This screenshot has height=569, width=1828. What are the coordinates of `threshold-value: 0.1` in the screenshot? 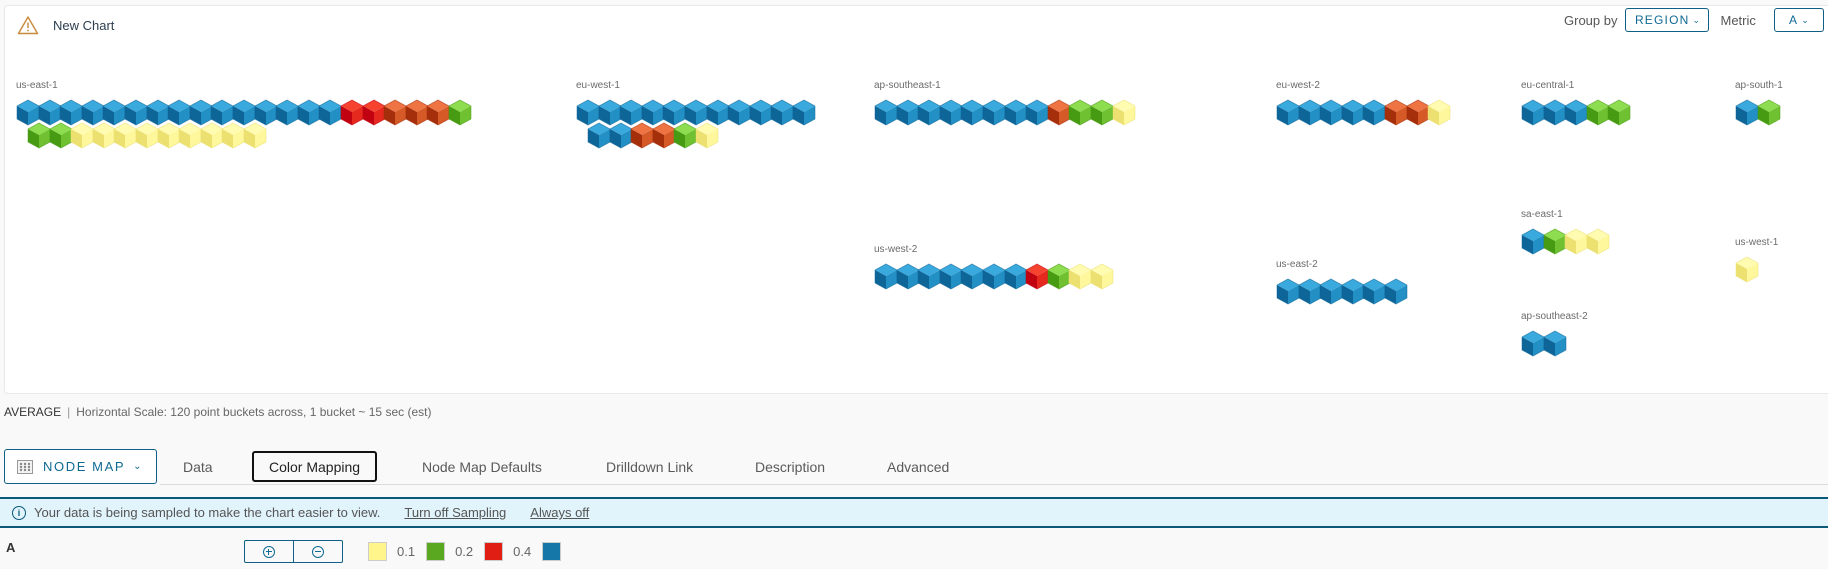 It's located at (406, 551).